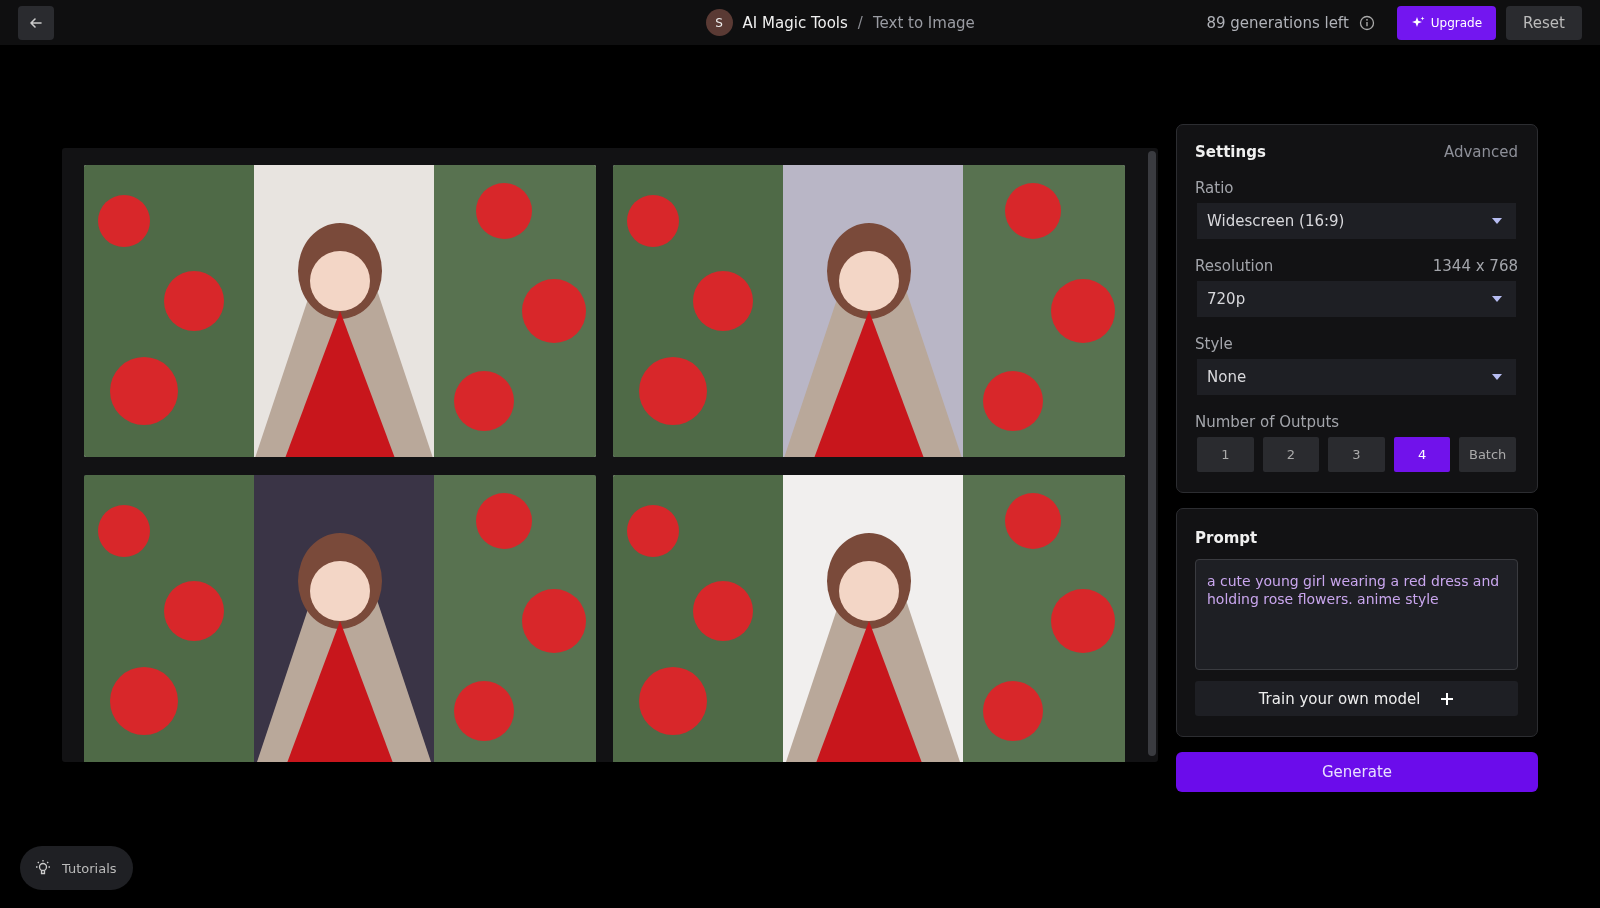 Image resolution: width=1600 pixels, height=908 pixels. Describe the element at coordinates (76, 868) in the screenshot. I see `tutorials-button: Tutorials` at that location.